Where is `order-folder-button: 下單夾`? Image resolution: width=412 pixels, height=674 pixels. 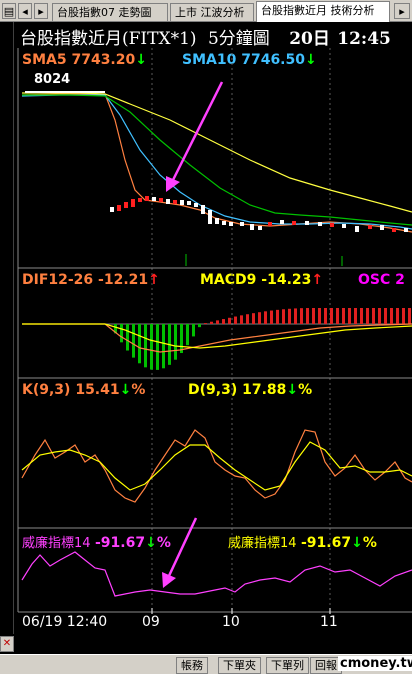
order-folder-button: 下單夾 is located at coordinates (239, 665).